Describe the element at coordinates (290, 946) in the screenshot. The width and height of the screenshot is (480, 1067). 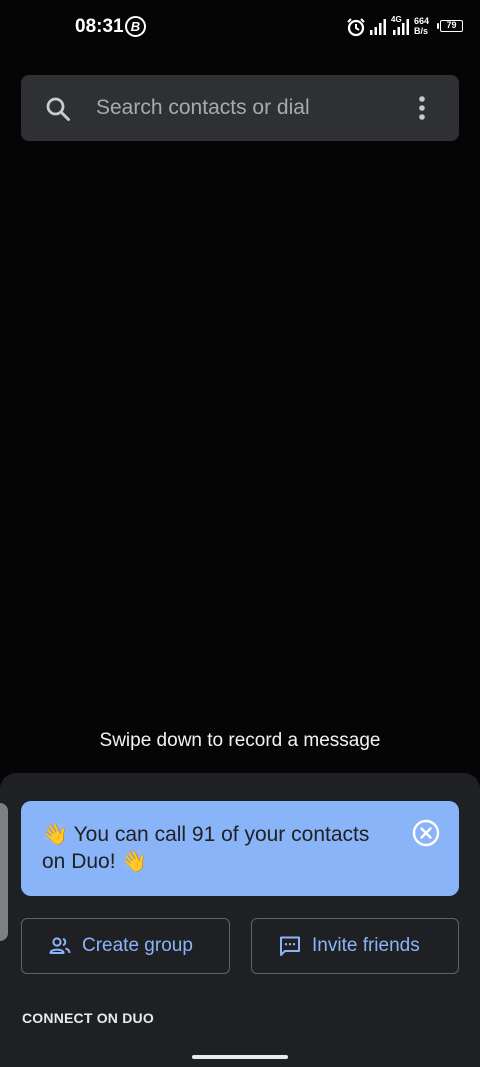
I see `message-icon` at that location.